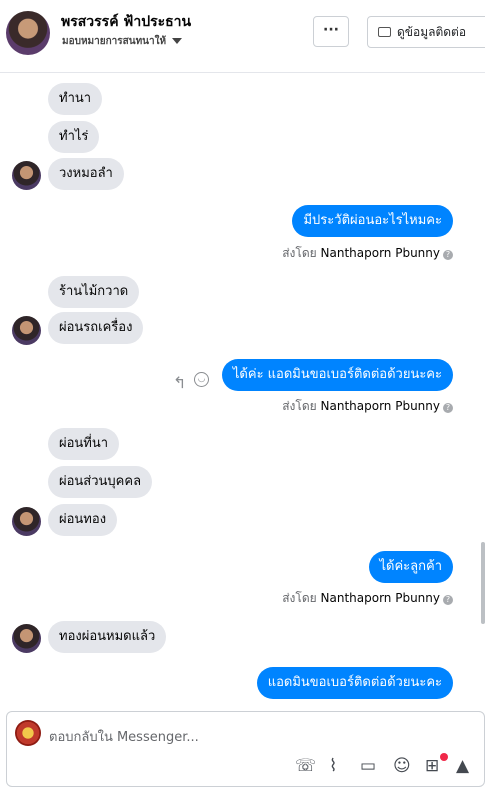 This screenshot has height=787, width=485. I want to click on reply-composer: ตอบกลับใน Messenger... ☏ ⌇ ▭ ☺ ⊞ ▲, so click(245, 749).